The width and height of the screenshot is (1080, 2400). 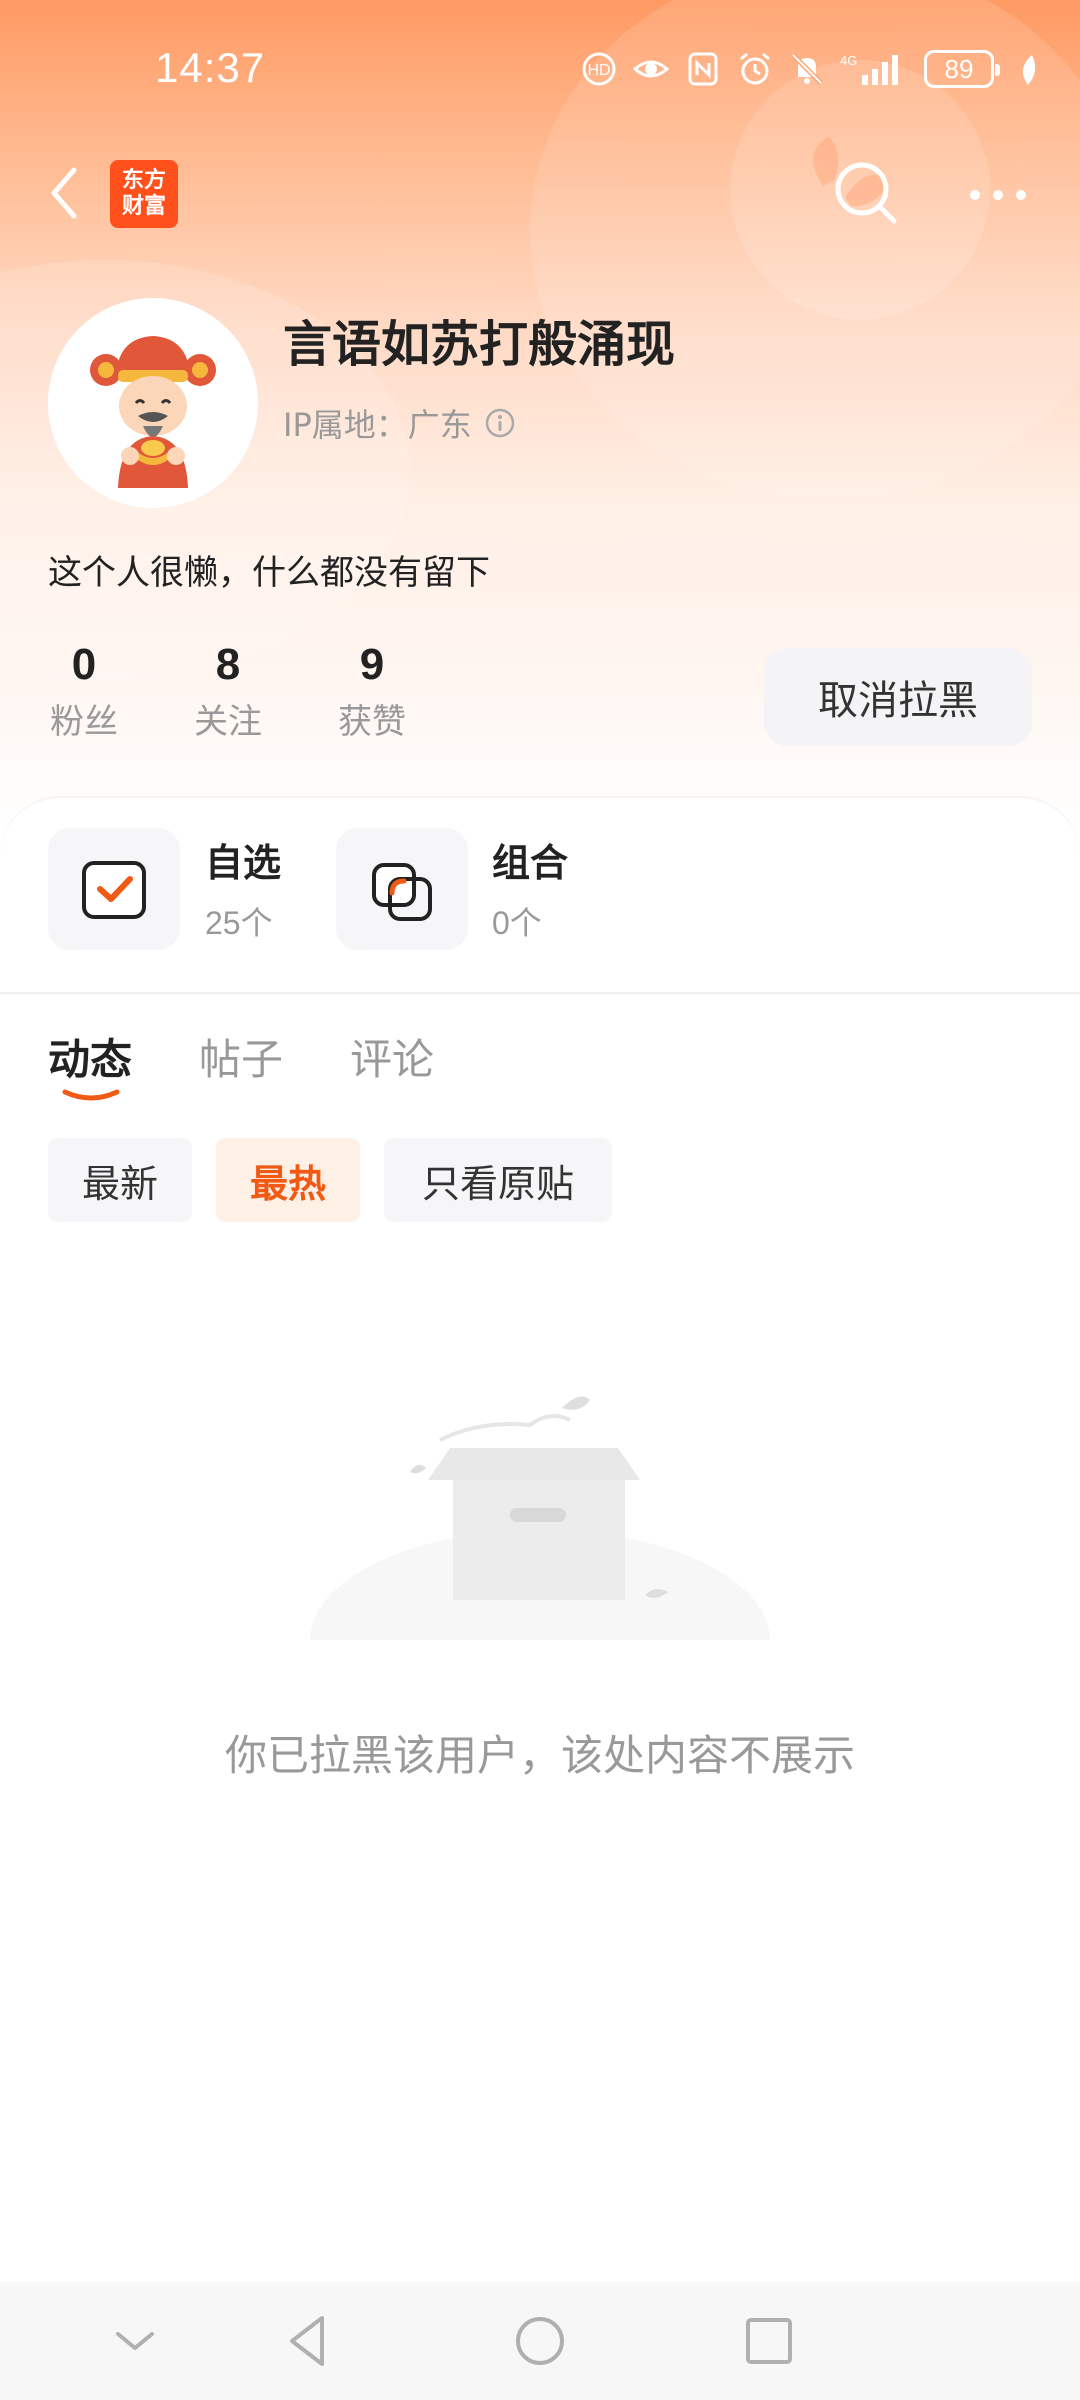 What do you see at coordinates (288, 1180) in the screenshot?
I see `filter-hottest: 最热` at bounding box center [288, 1180].